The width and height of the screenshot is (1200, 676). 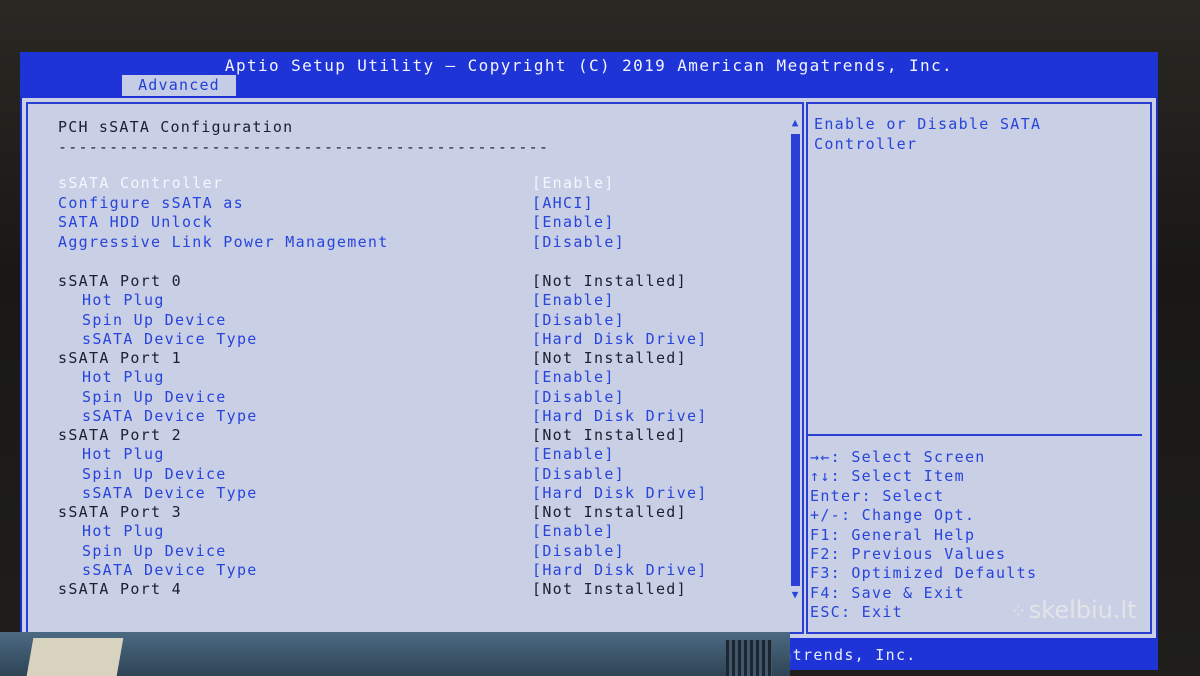 What do you see at coordinates (120, 435) in the screenshot?
I see `setting-label: sSATA Port 2` at bounding box center [120, 435].